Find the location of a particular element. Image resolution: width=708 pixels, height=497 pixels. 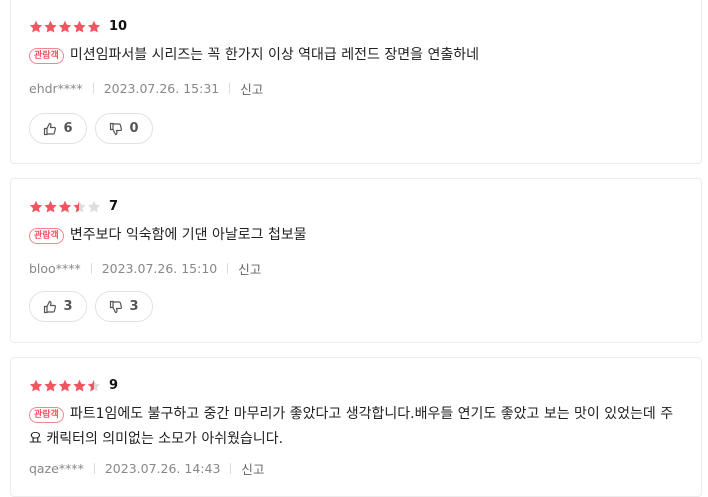

review-comment: 관람객 미션임파서블 시리즈는 꼭 한가지 이상 역대급 레전드 장면을 연출하네 is located at coordinates (356, 55).